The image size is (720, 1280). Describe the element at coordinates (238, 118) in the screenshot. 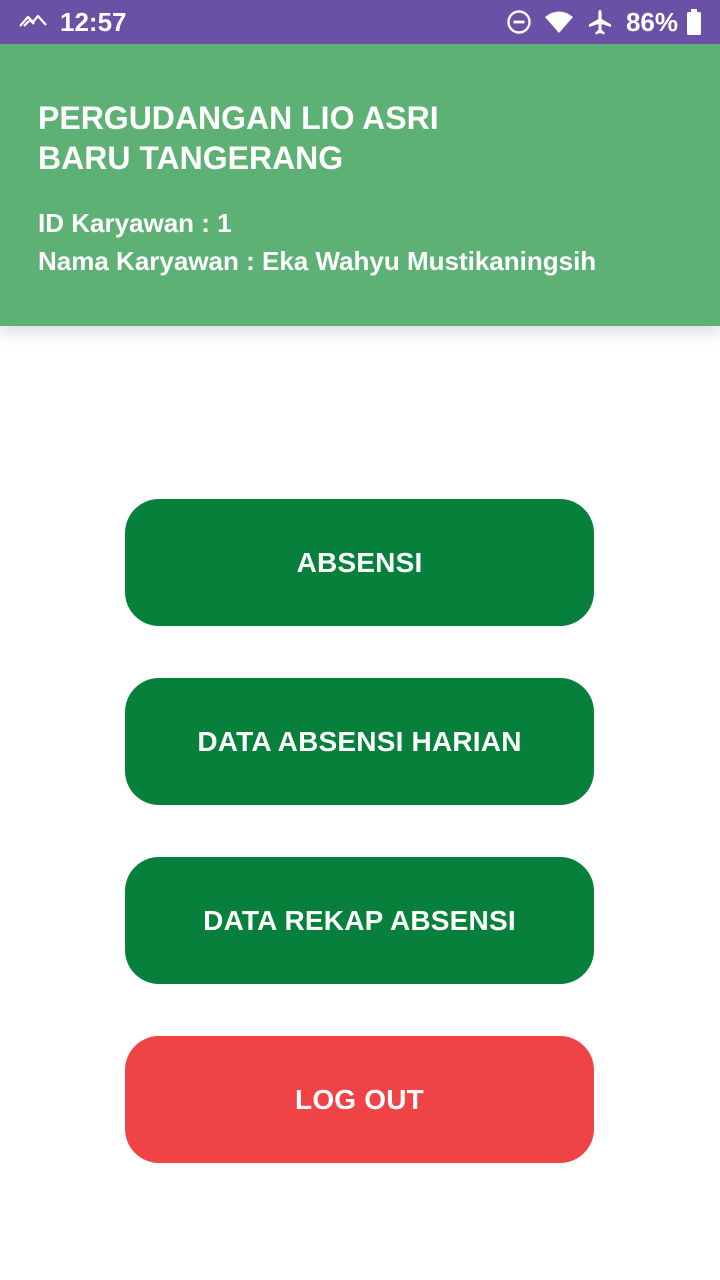

I see `company-name-line1: PERGUDANGAN LIO ASRI` at that location.